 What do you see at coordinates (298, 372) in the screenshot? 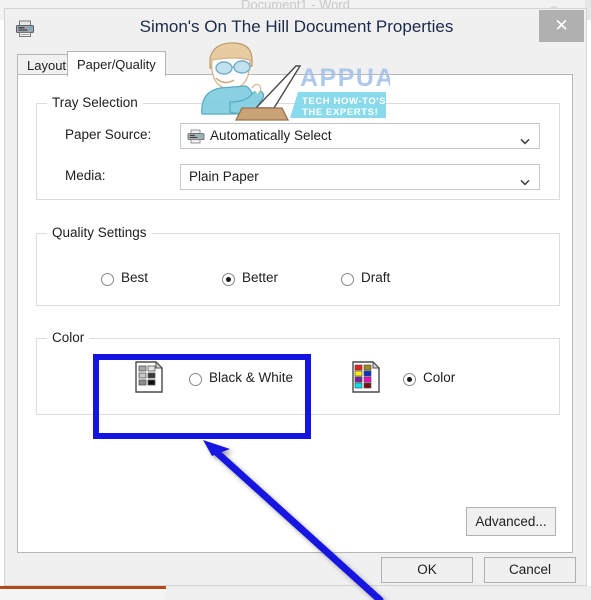
I see `color-group: Color Black & White Color` at bounding box center [298, 372].